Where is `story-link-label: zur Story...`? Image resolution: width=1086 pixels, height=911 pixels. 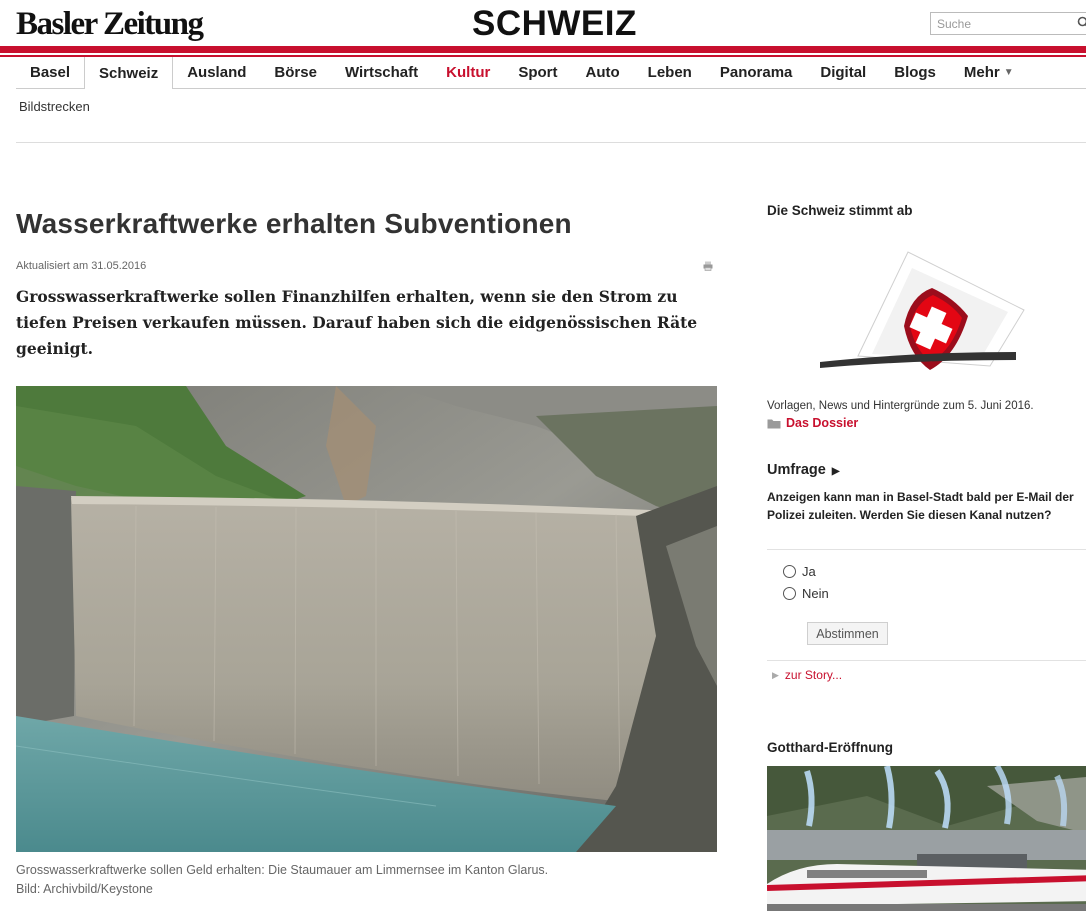
story-link-label: zur Story... is located at coordinates (813, 675).